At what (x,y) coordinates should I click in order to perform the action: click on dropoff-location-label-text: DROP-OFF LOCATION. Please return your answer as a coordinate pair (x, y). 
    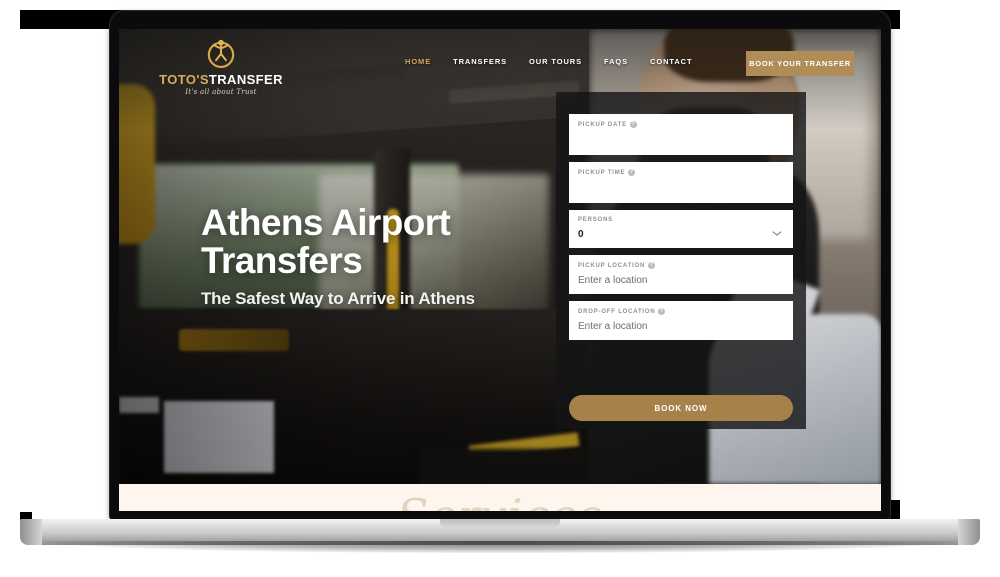
    Looking at the image, I should click on (617, 311).